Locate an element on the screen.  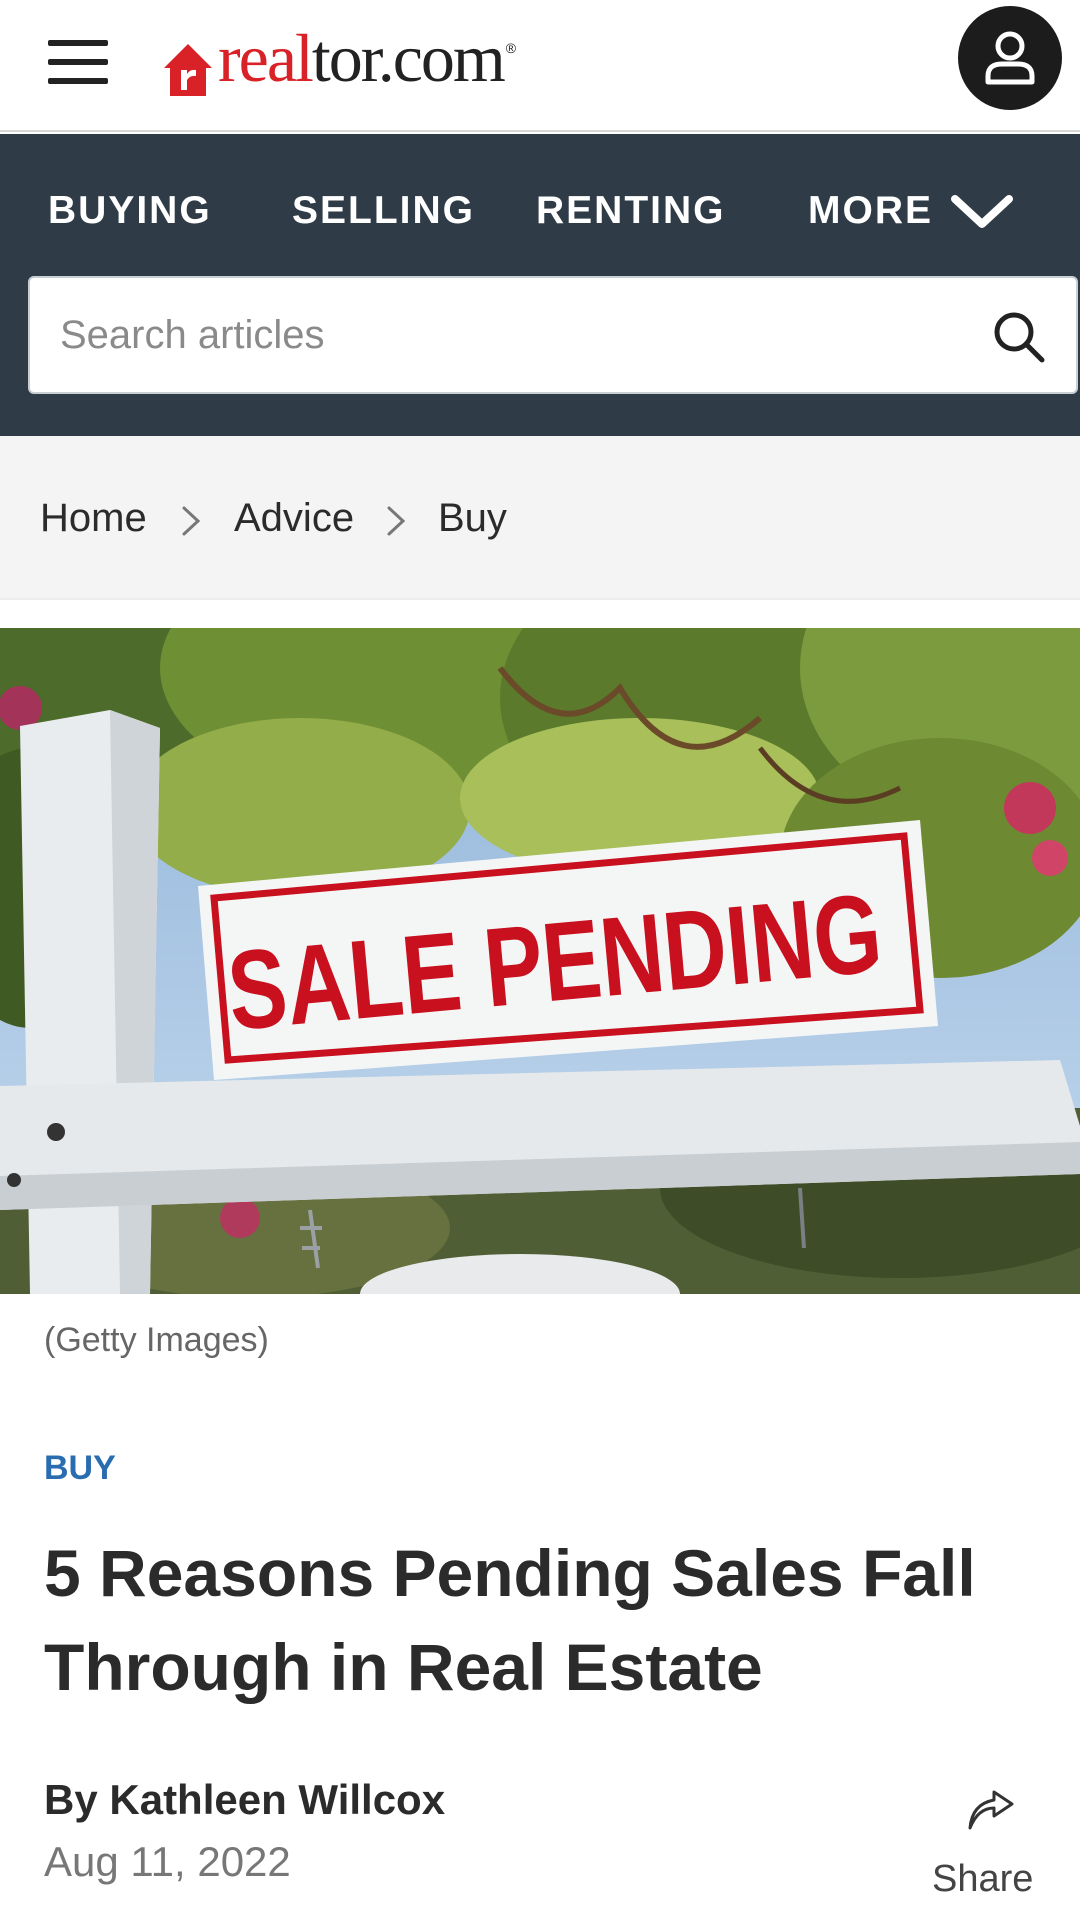
share-label: Share is located at coordinates (983, 1879).